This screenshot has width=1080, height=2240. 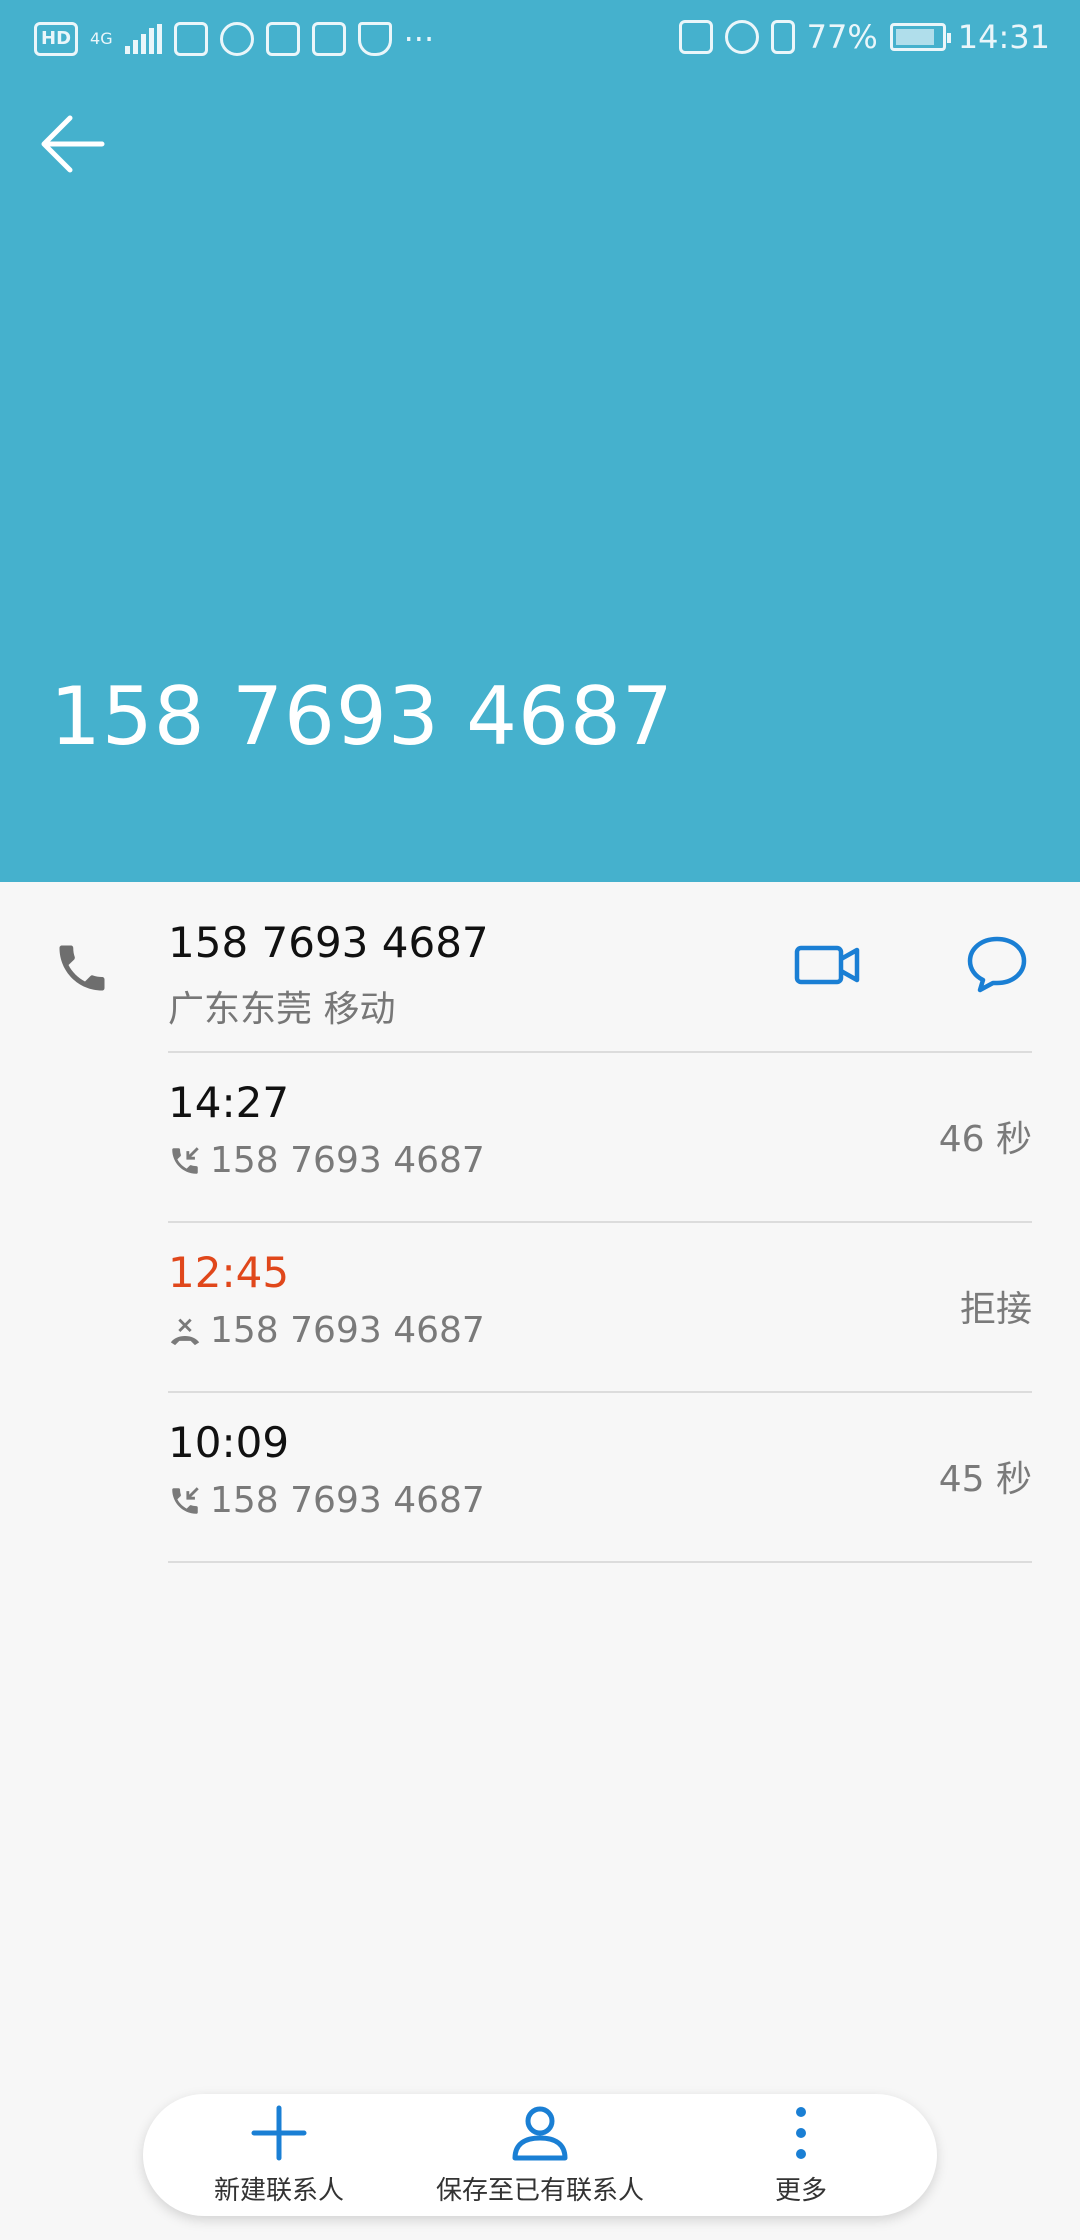 What do you see at coordinates (842, 37) in the screenshot?
I see `battery-percent: 77%` at bounding box center [842, 37].